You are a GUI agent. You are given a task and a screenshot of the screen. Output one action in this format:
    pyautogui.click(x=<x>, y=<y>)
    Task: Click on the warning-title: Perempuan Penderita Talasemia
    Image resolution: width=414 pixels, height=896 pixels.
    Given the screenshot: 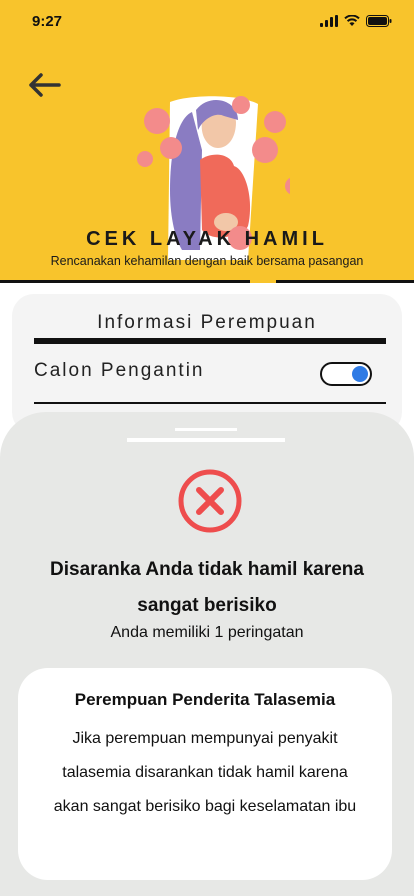 What is the action you would take?
    pyautogui.click(x=205, y=699)
    